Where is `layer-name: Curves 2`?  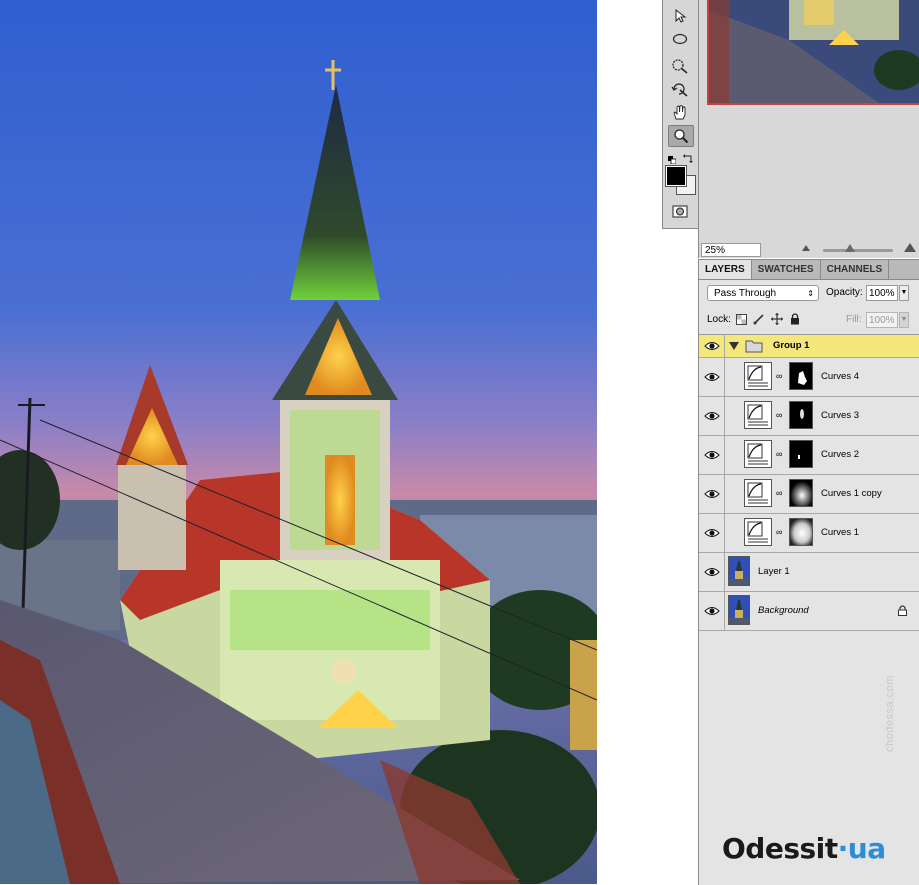 layer-name: Curves 2 is located at coordinates (840, 455).